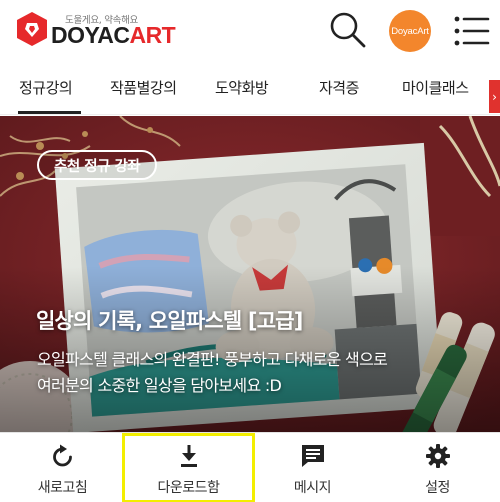 The width and height of the screenshot is (500, 502). Describe the element at coordinates (348, 30) in the screenshot. I see `search-icon` at that location.